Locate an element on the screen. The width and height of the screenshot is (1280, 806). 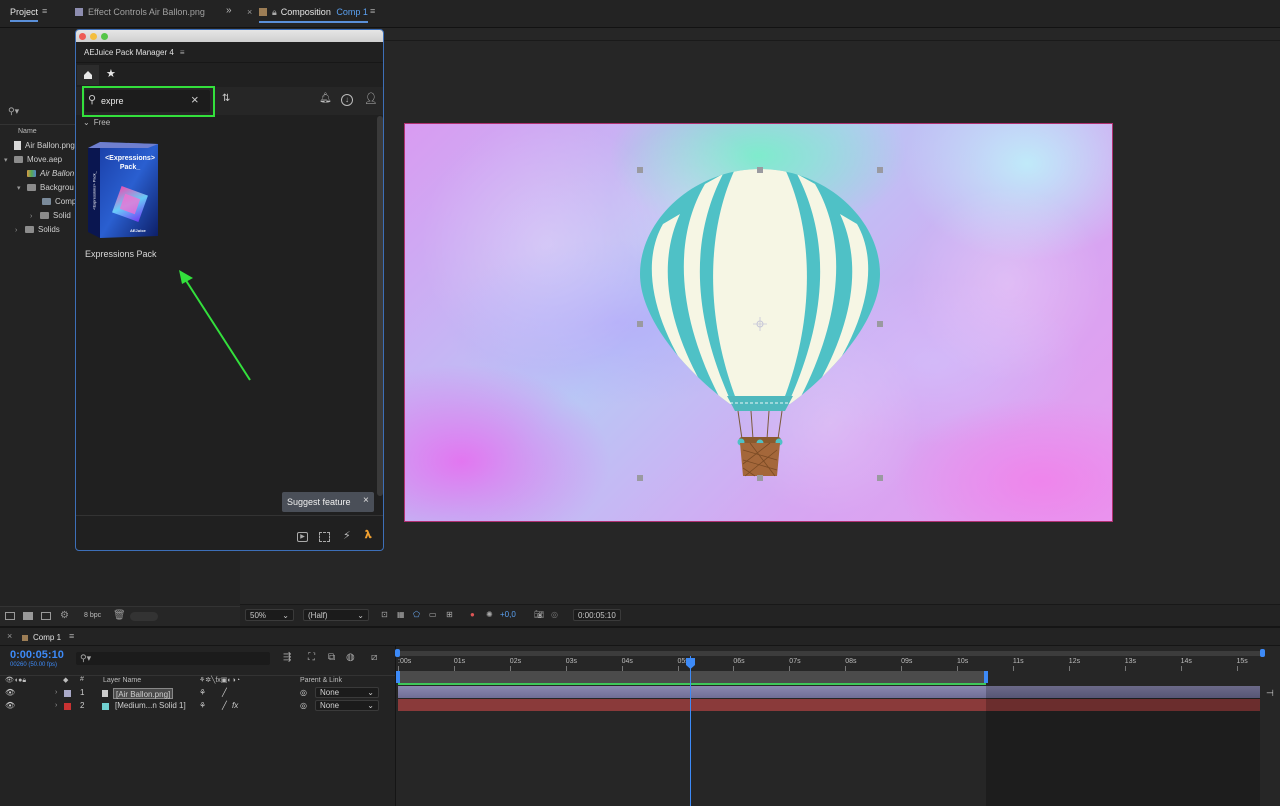
pack-name-label: Expressions Pack is located at coordinates (121, 254).